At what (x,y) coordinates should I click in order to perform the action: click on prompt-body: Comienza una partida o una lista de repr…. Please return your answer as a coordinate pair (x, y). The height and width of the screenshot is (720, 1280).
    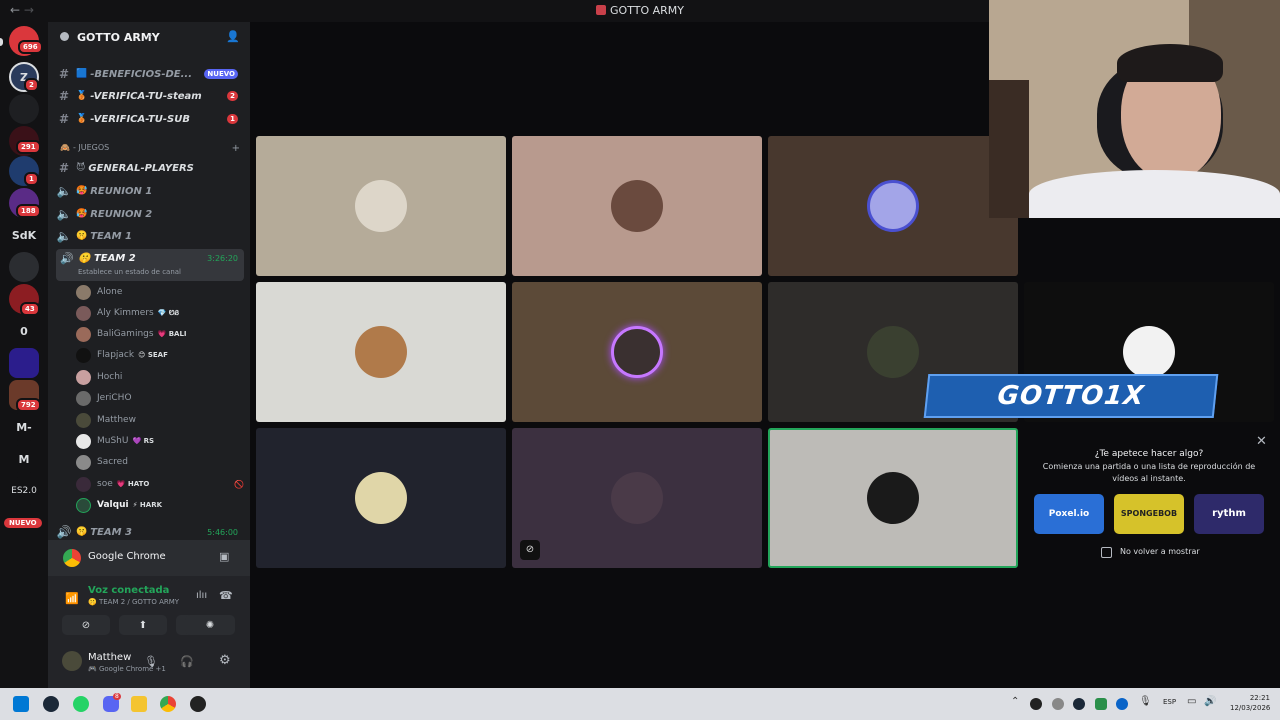
    Looking at the image, I should click on (1149, 472).